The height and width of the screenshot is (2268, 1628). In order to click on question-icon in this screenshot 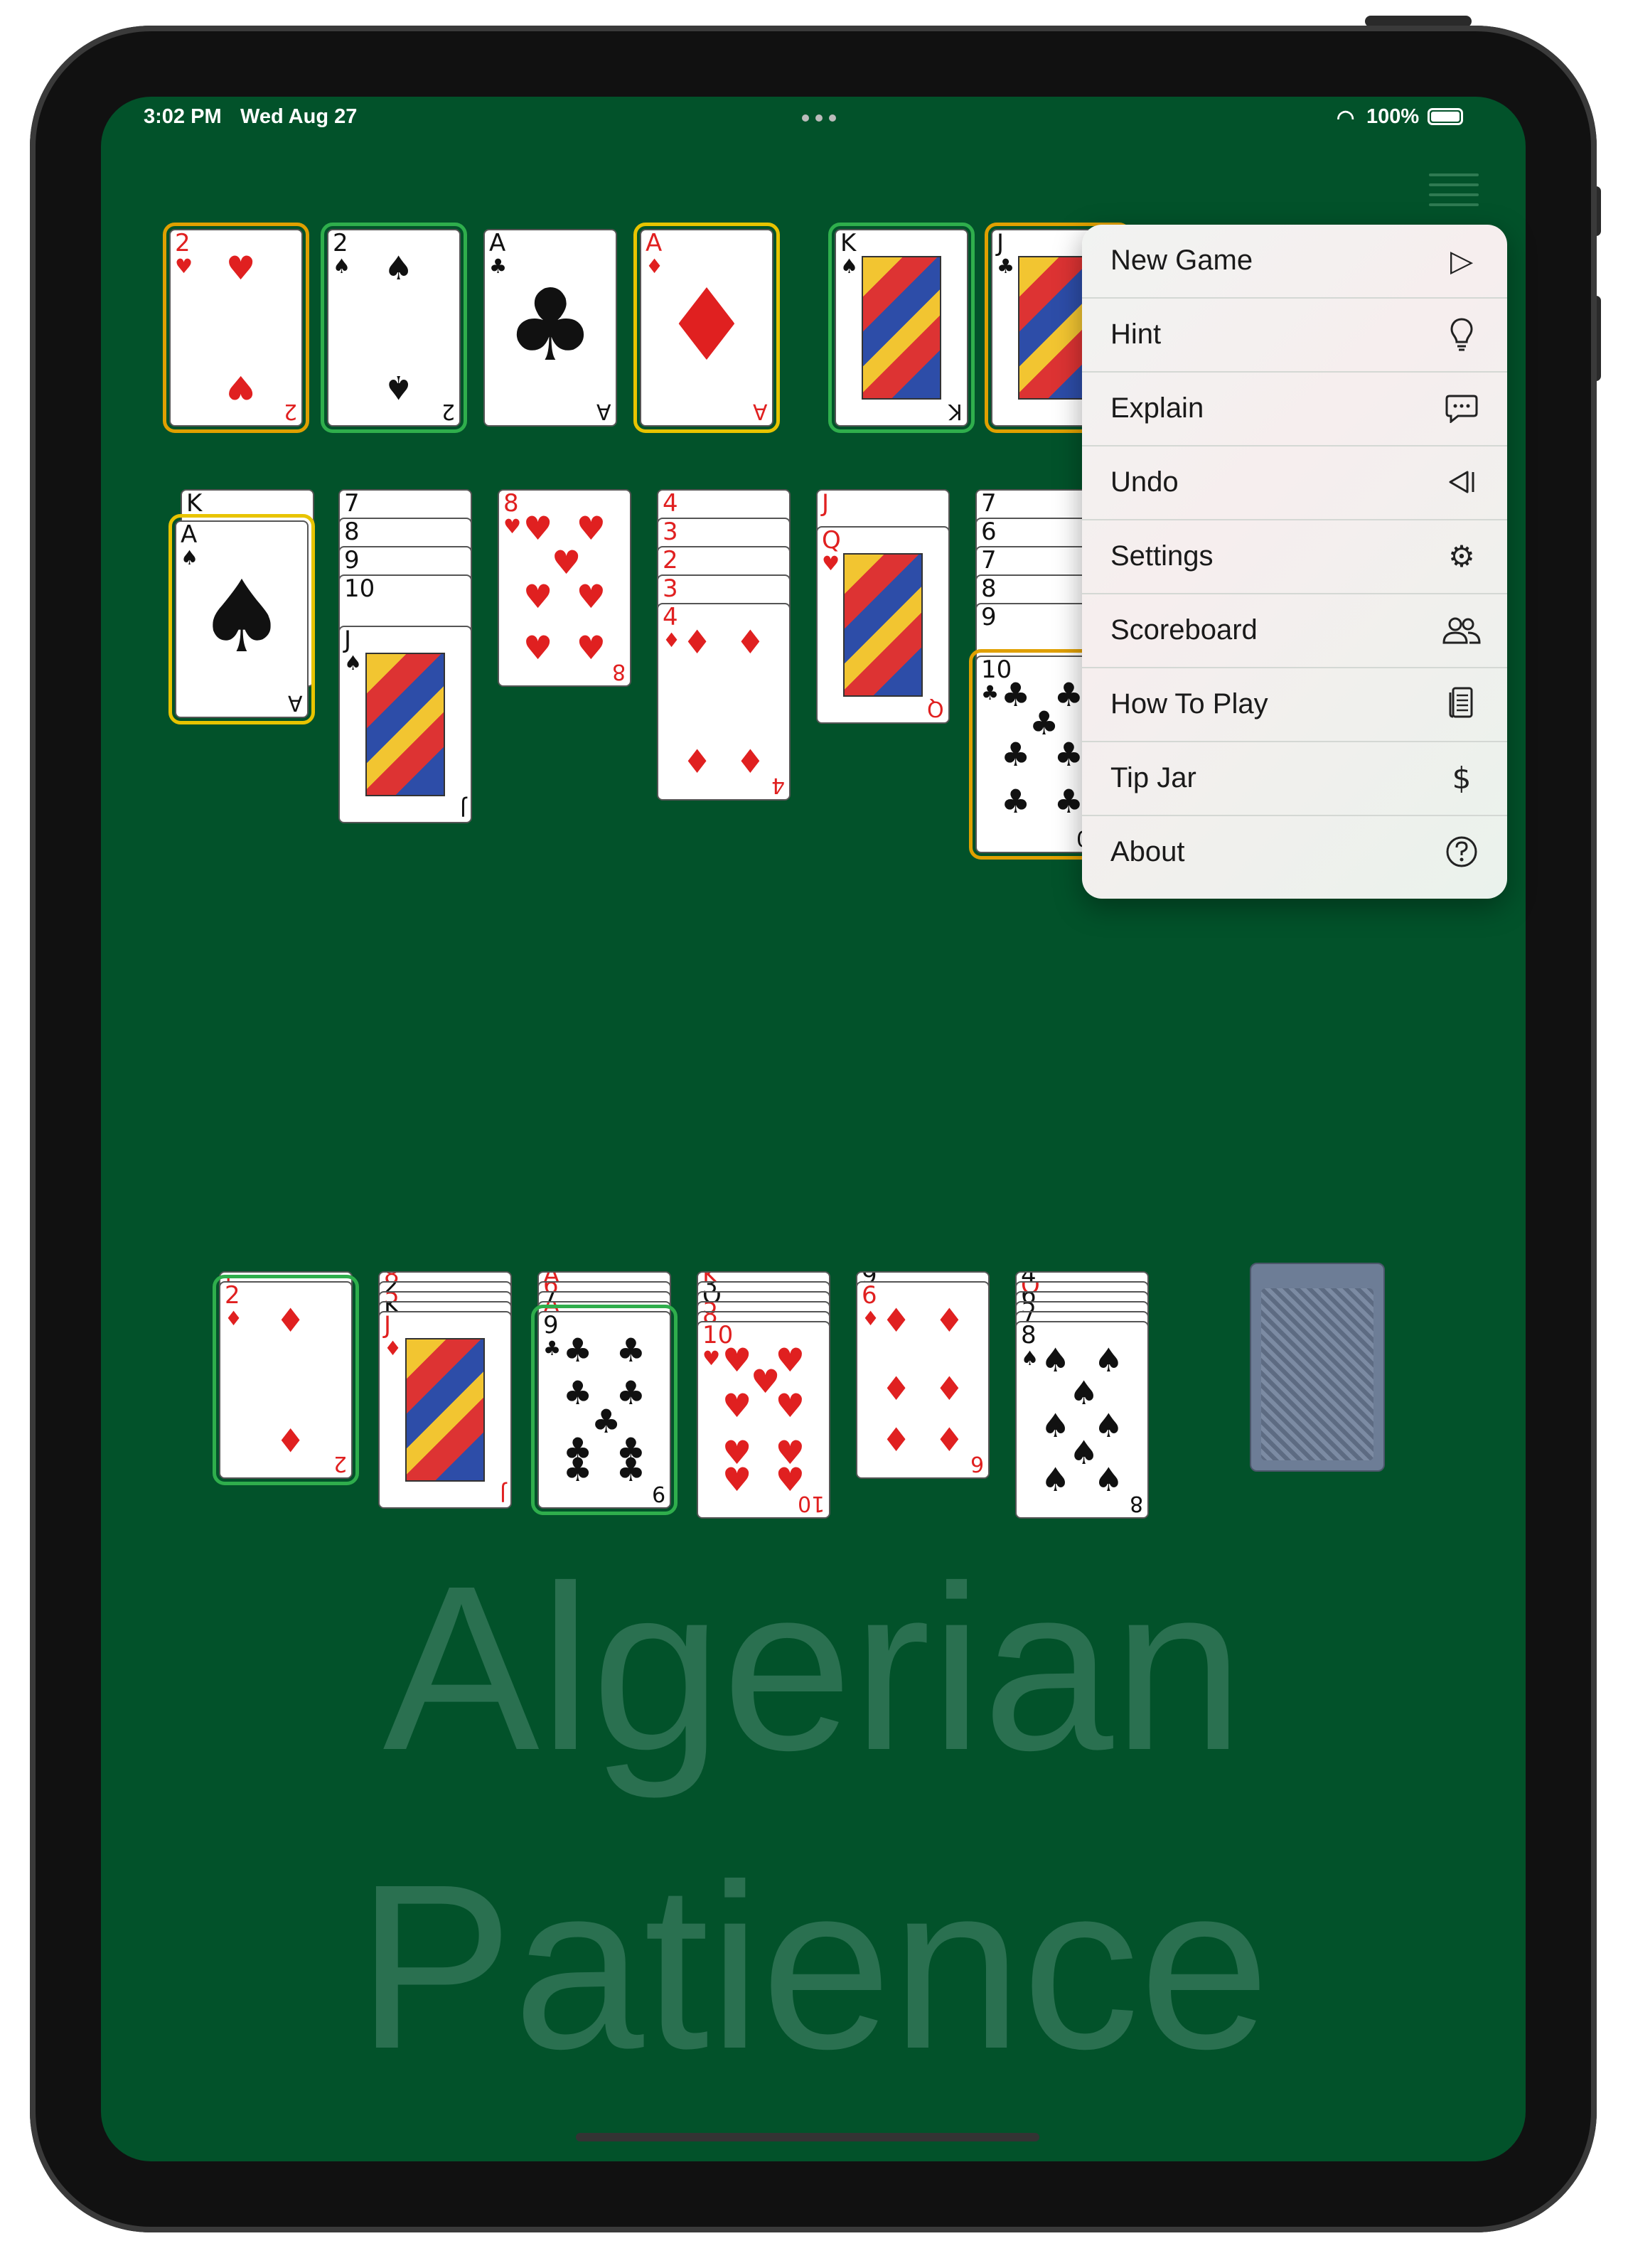, I will do `click(1462, 852)`.